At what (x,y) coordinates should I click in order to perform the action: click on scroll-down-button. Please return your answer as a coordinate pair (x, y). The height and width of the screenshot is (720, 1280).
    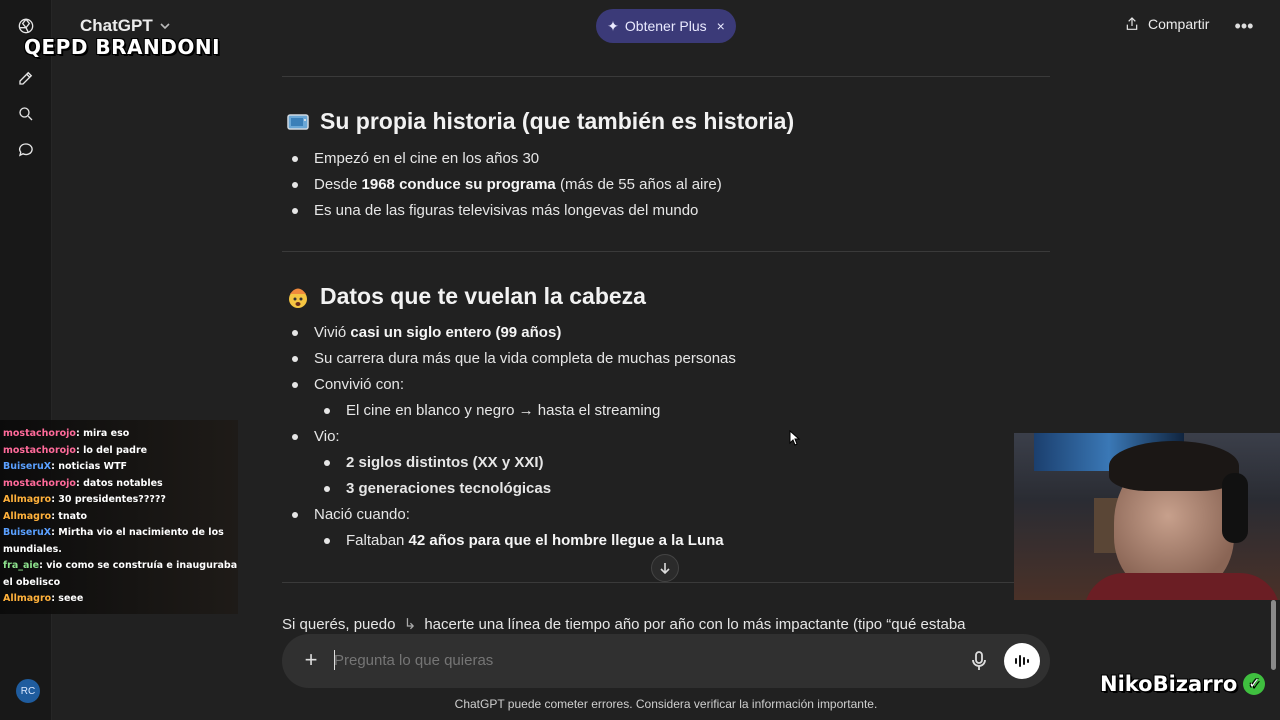
    Looking at the image, I should click on (665, 568).